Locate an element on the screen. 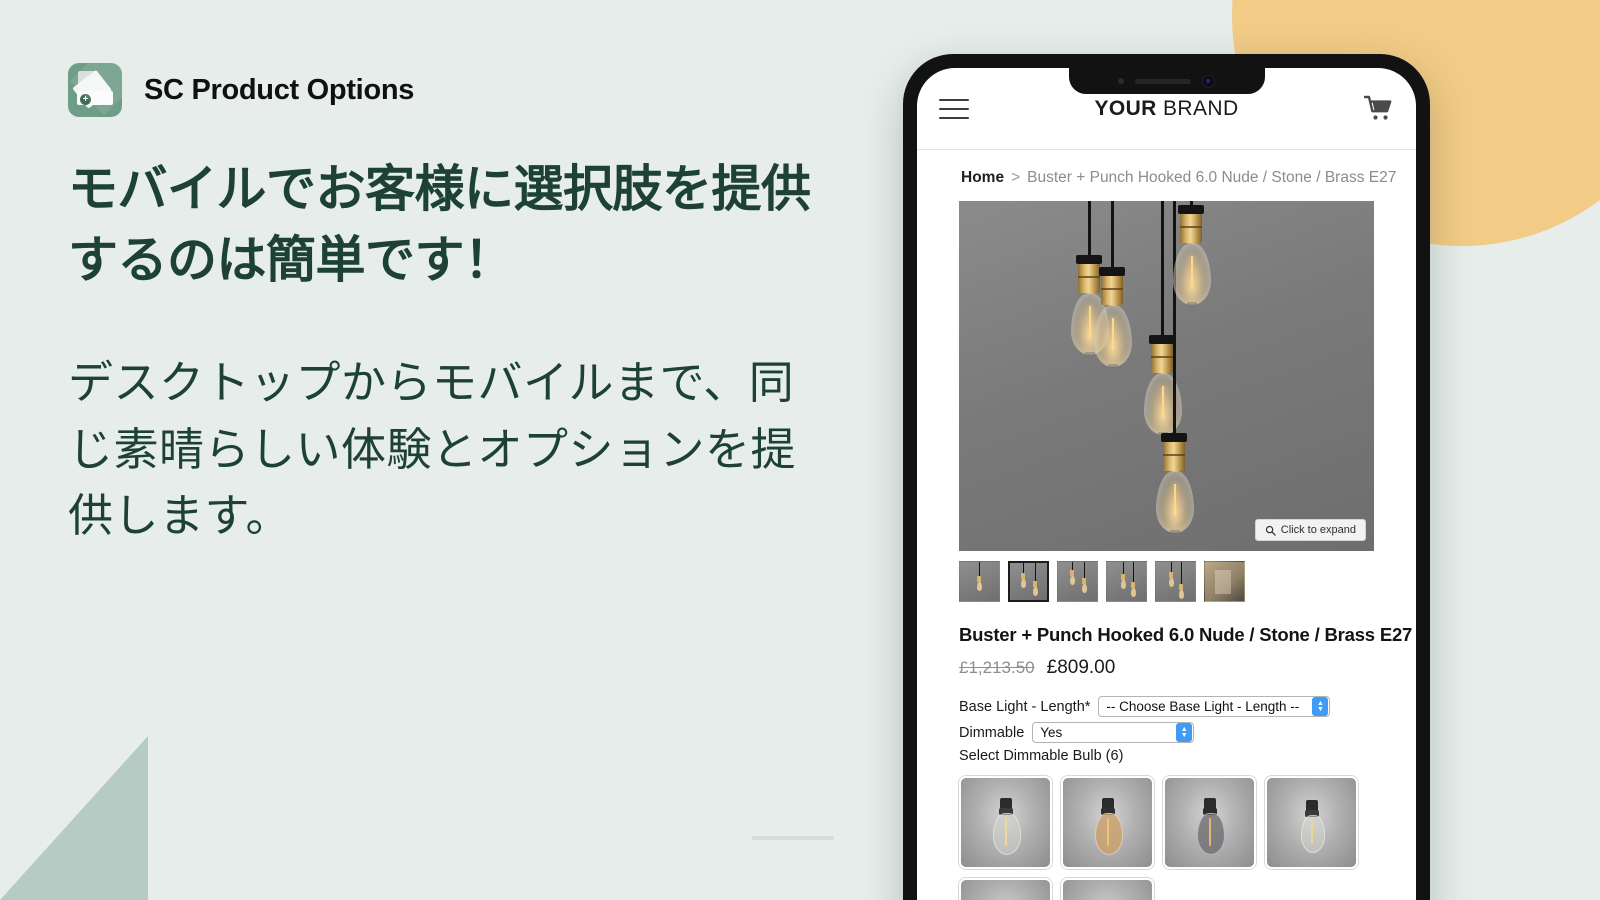 This screenshot has height=900, width=1600. phone-notch is located at coordinates (1166, 81).